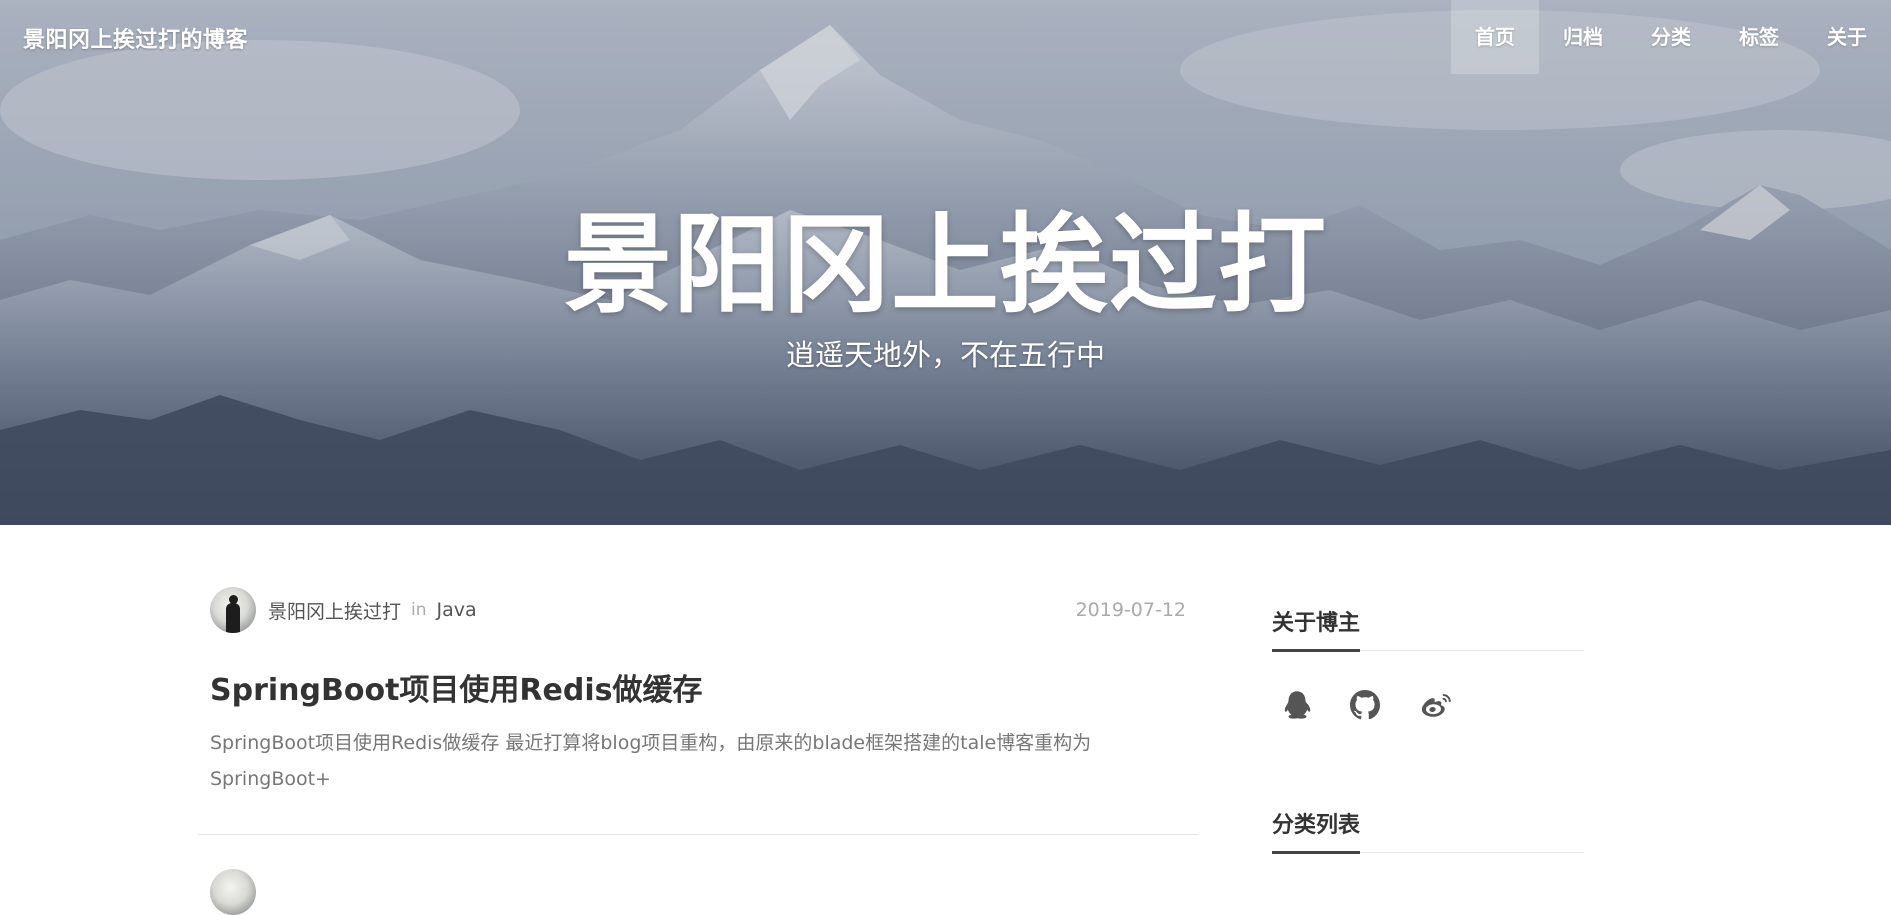 The height and width of the screenshot is (915, 1891). Describe the element at coordinates (698, 610) in the screenshot. I see `post-meta: 景阳冈上挨过打 in Java 2019-07-12` at that location.